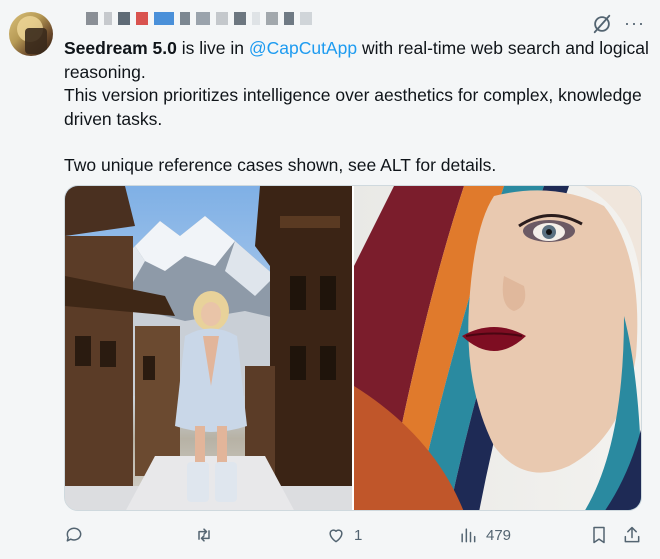 Image resolution: width=660 pixels, height=559 pixels. I want to click on share-icon, so click(632, 534).